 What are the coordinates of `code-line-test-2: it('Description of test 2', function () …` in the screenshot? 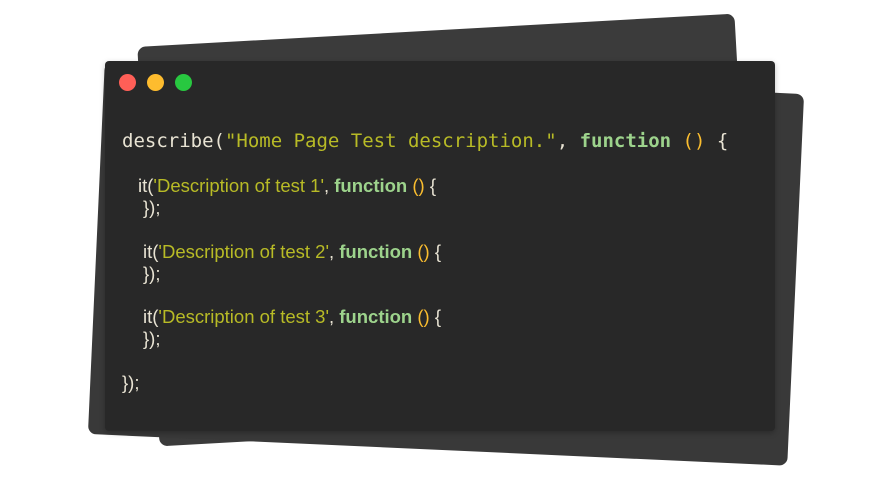 It's located at (292, 252).